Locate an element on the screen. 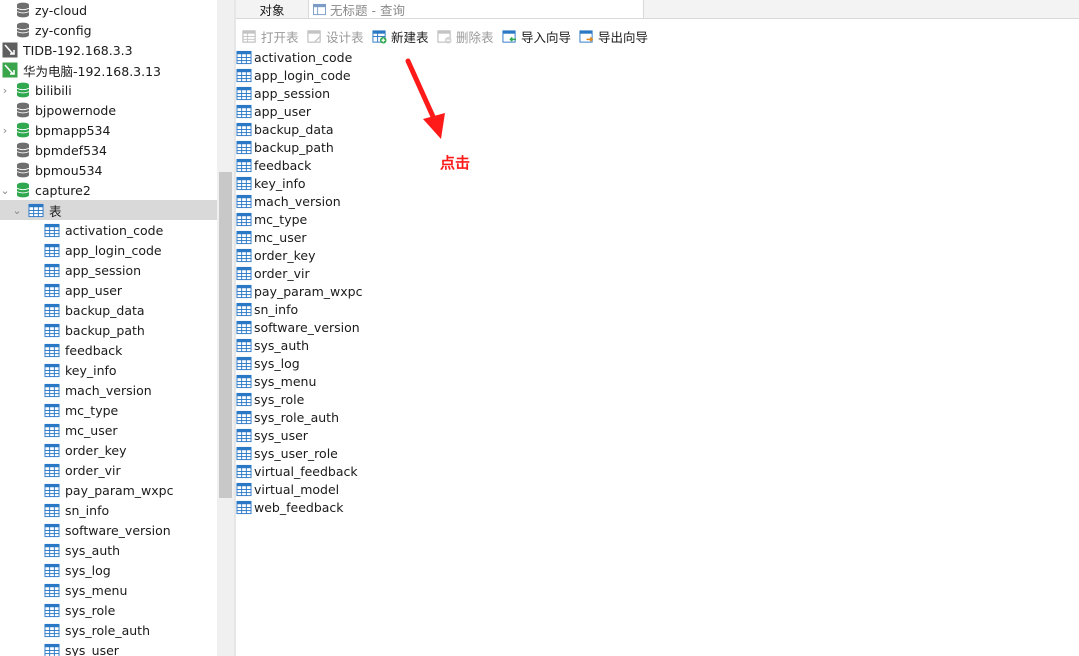  tree-scrollbar-thumb is located at coordinates (225, 335).